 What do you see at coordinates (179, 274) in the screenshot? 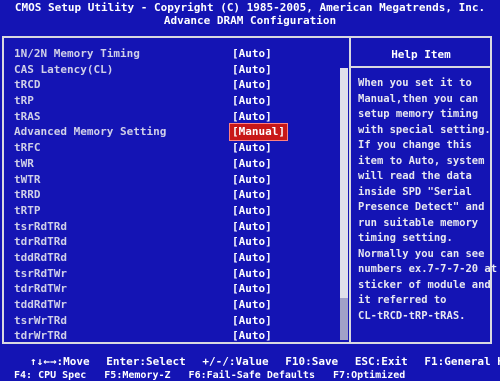
I see `setting-row-tsrrdtwr: tsrRdTWr [Auto]` at bounding box center [179, 274].